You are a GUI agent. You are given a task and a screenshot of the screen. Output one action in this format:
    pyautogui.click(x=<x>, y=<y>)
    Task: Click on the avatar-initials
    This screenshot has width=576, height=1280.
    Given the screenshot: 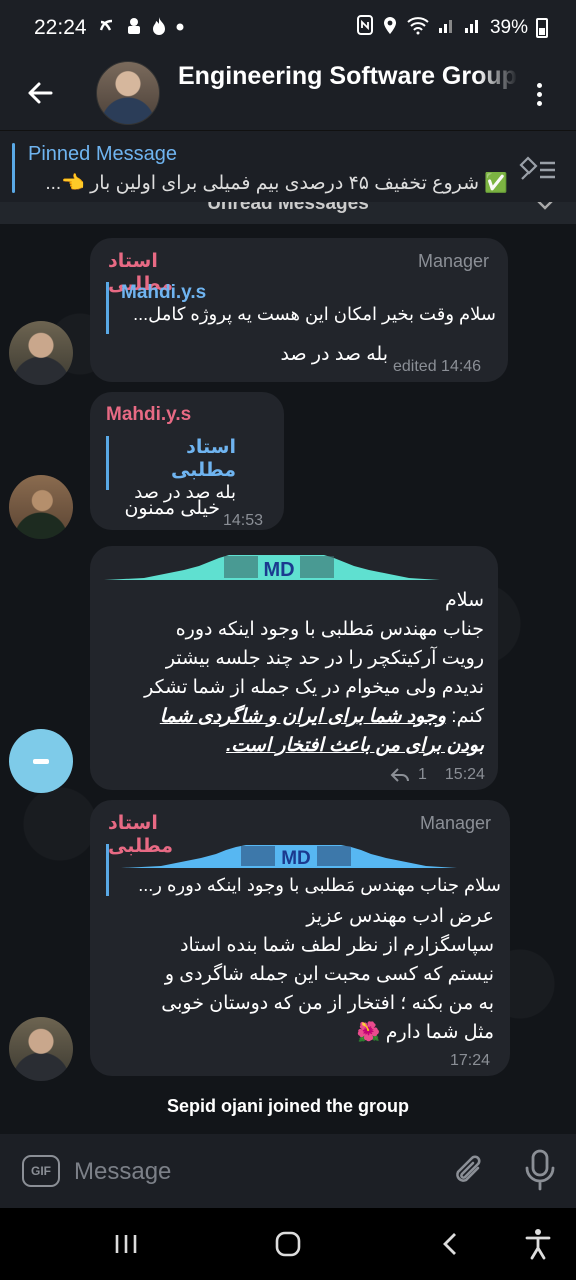 What is the action you would take?
    pyautogui.click(x=41, y=761)
    